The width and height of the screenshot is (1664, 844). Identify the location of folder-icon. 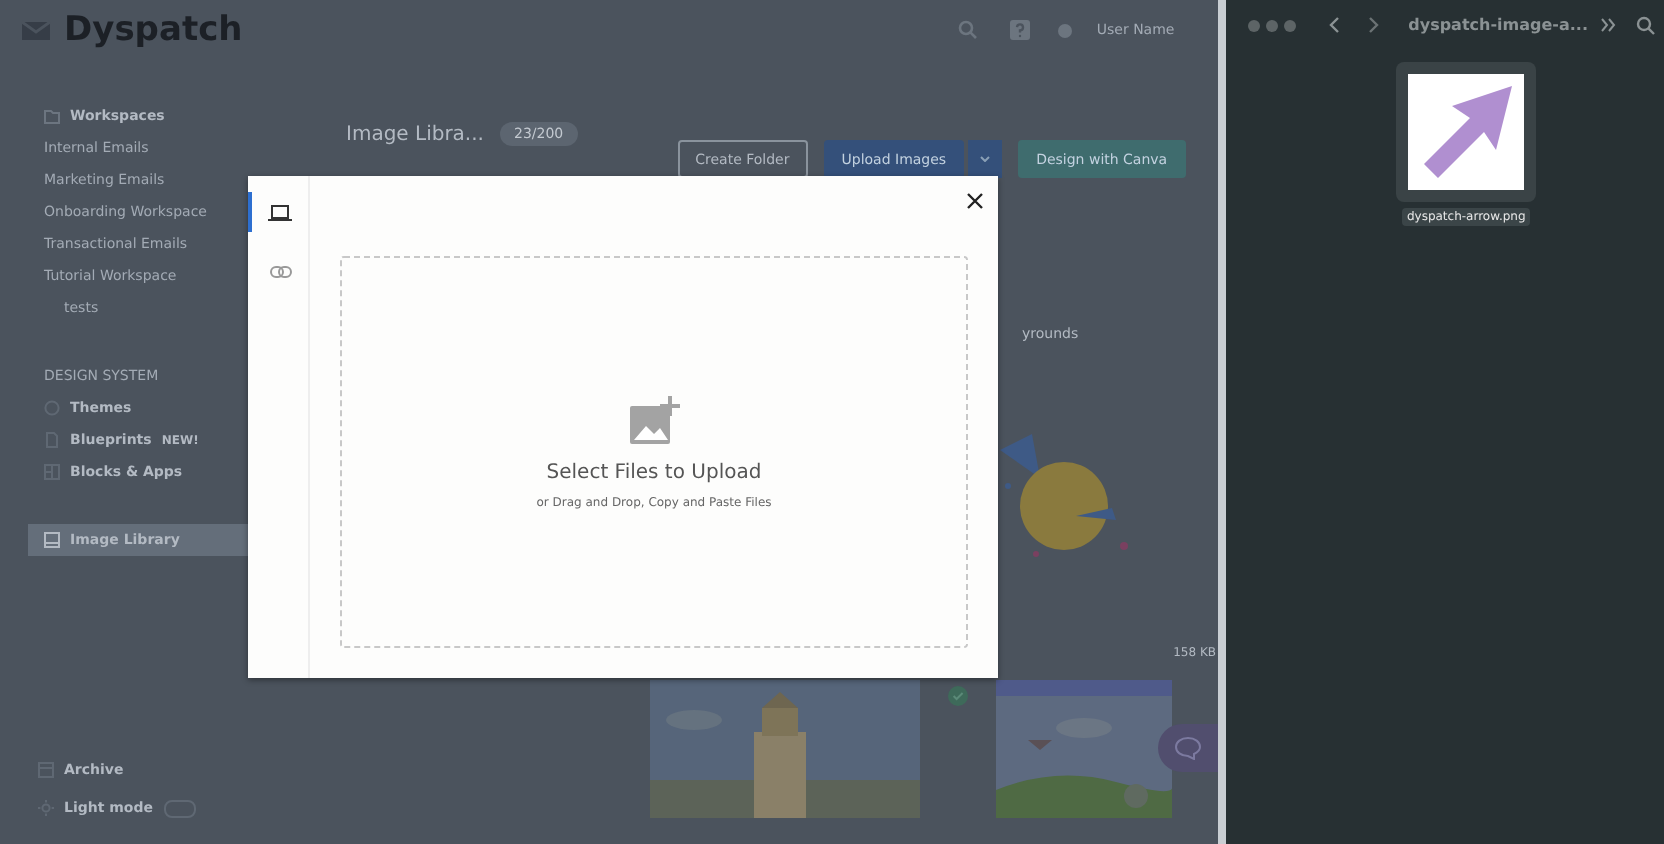
(52, 116).